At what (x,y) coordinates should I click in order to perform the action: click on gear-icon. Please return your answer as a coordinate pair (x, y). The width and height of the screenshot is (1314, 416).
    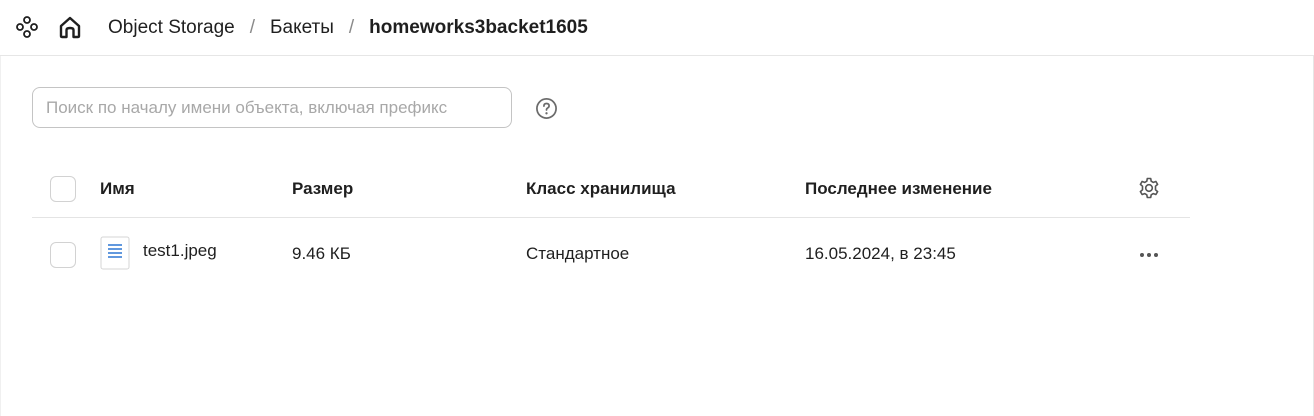
    Looking at the image, I should click on (1149, 188).